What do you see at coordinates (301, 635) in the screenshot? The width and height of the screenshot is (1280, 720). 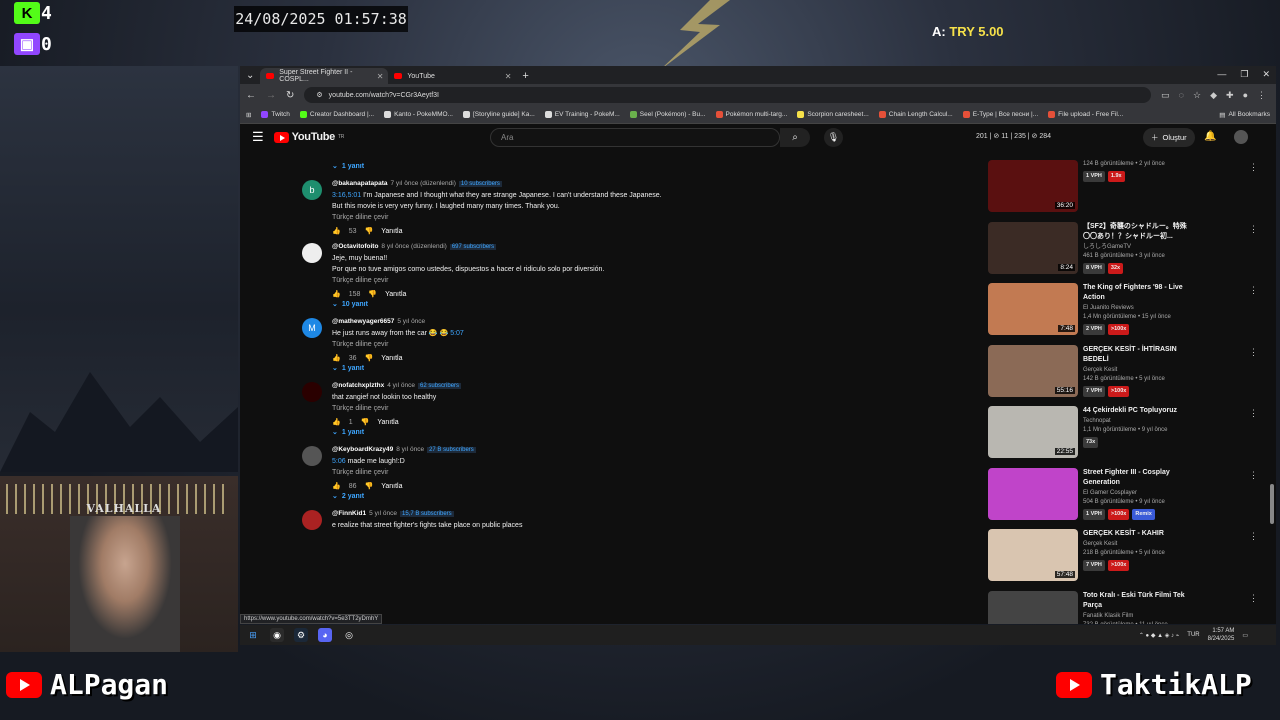 I see `steam-icon: ⚙` at bounding box center [301, 635].